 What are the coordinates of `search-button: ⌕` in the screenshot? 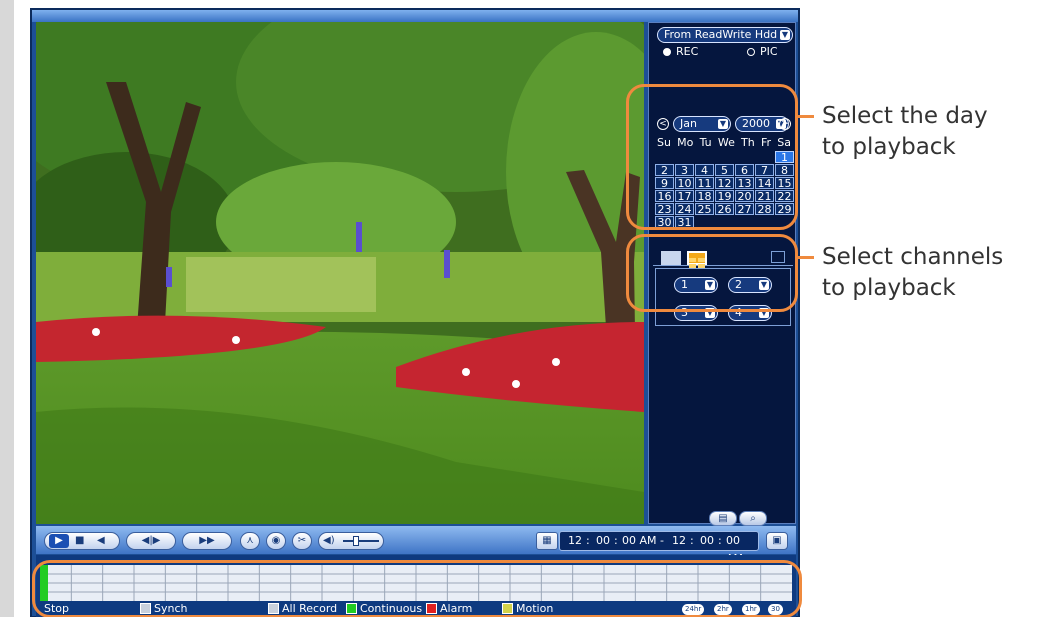 It's located at (753, 518).